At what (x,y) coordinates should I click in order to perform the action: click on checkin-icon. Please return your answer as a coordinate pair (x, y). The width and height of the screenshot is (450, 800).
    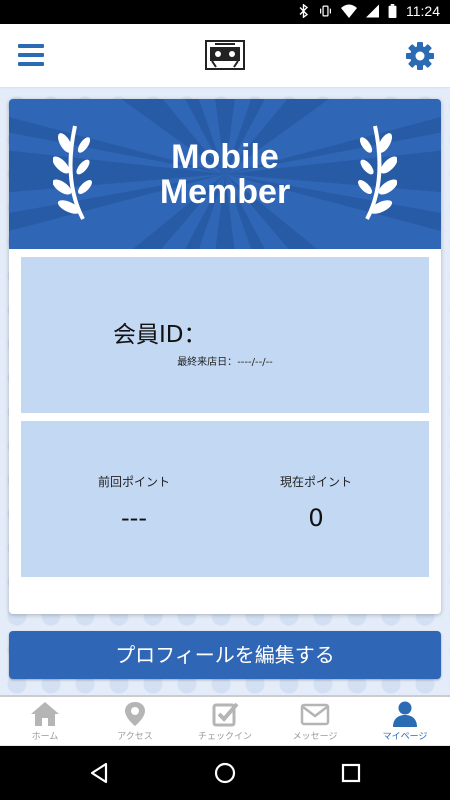
    Looking at the image, I should click on (225, 714).